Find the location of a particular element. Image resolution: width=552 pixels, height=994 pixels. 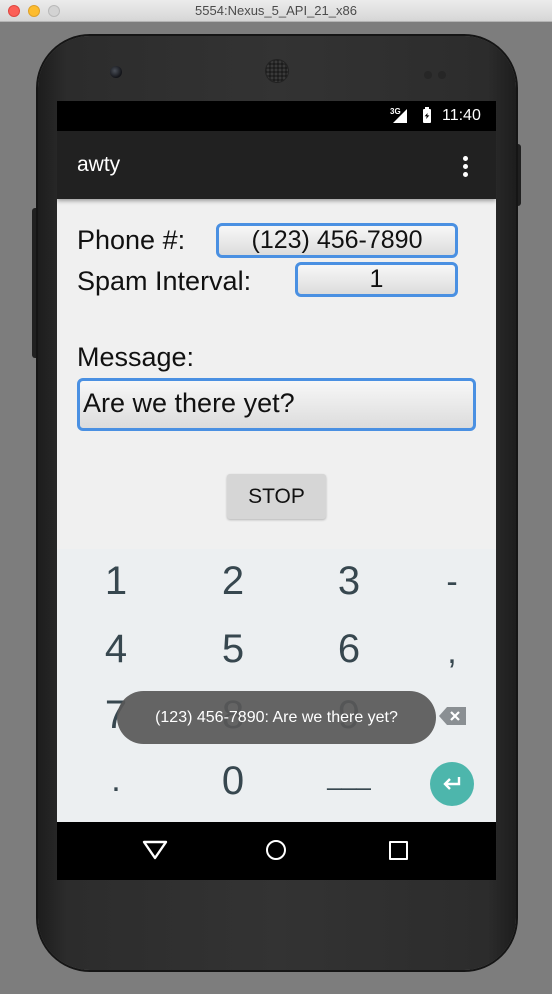

enter-button is located at coordinates (452, 784).